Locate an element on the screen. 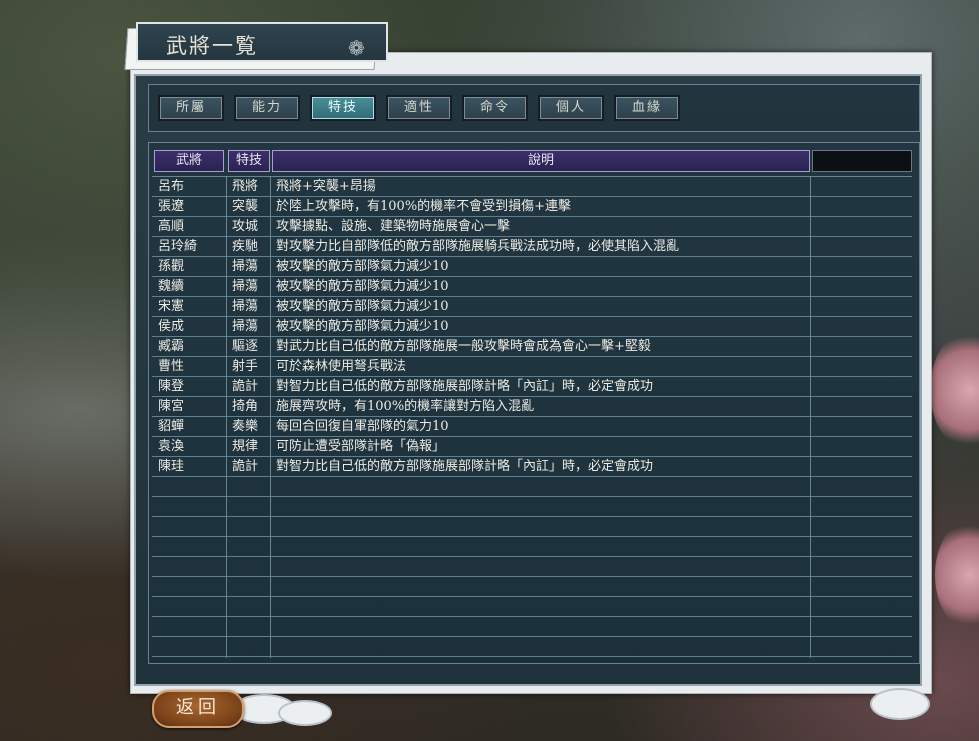  window-title-tab: 武將一覧 ❁ is located at coordinates (256, 44).